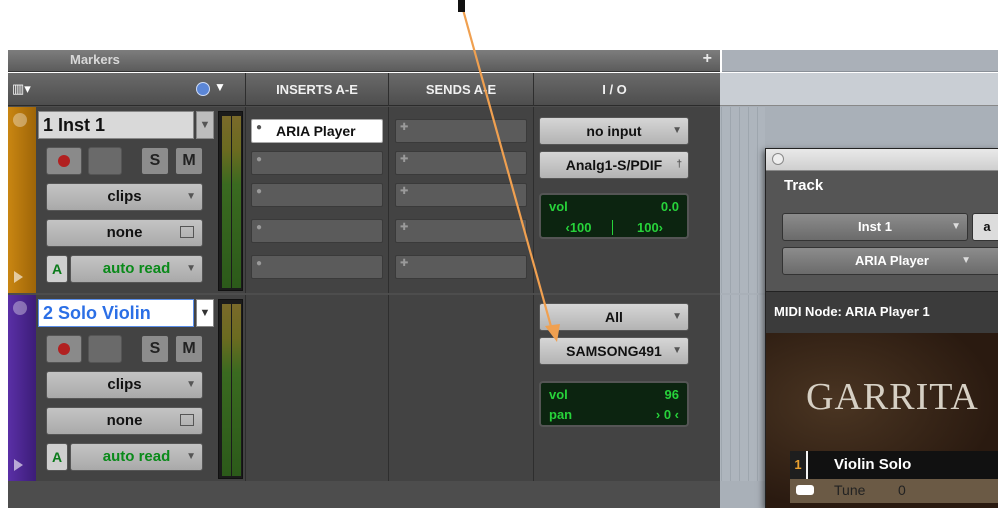  I want to click on track-name: 2 Solo Violin, so click(116, 313).